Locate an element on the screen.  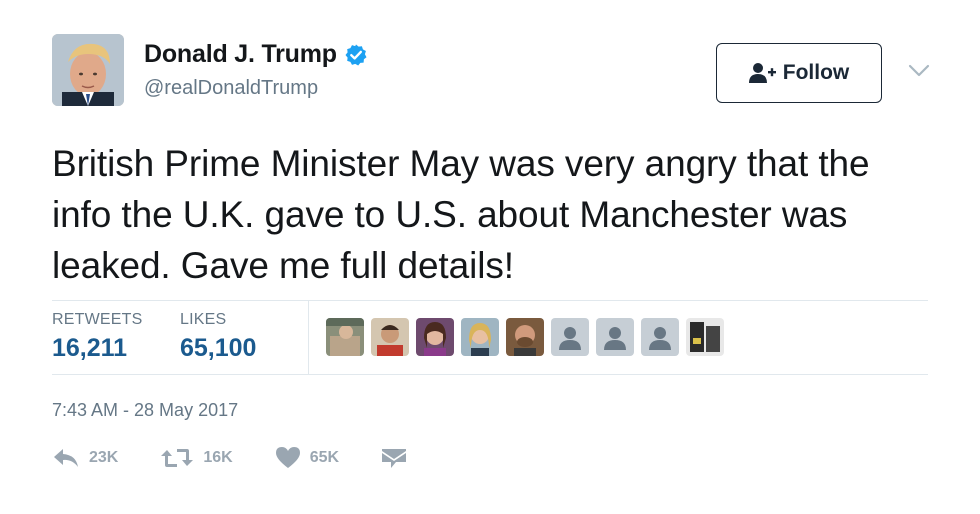
retweet-count: 16K is located at coordinates (218, 457).